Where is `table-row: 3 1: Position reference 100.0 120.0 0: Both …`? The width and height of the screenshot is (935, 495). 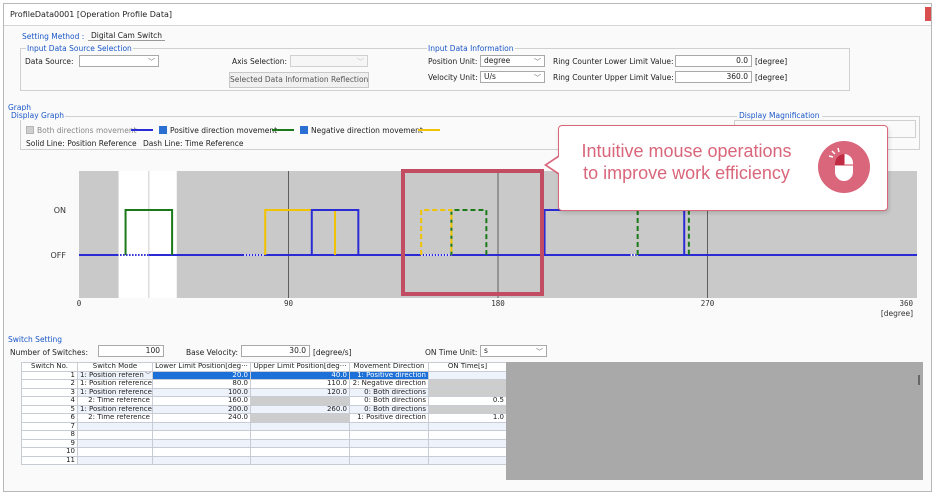
table-row: 3 1: Position reference 100.0 120.0 0: Both … is located at coordinates (264, 392).